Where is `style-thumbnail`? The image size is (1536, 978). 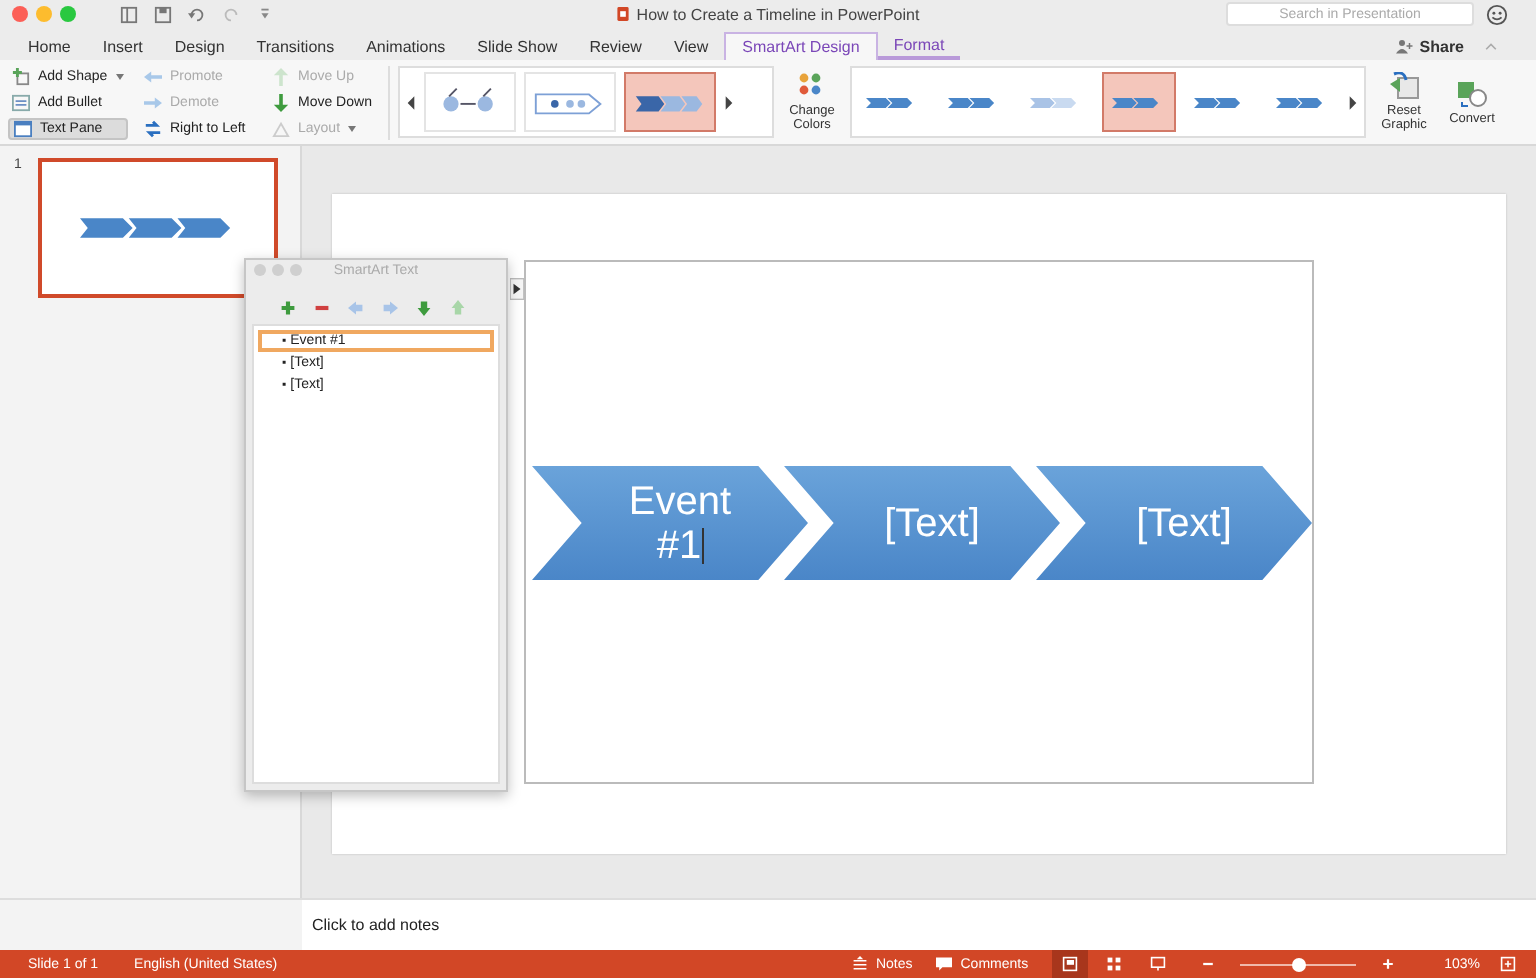
style-thumbnail is located at coordinates (1139, 102).